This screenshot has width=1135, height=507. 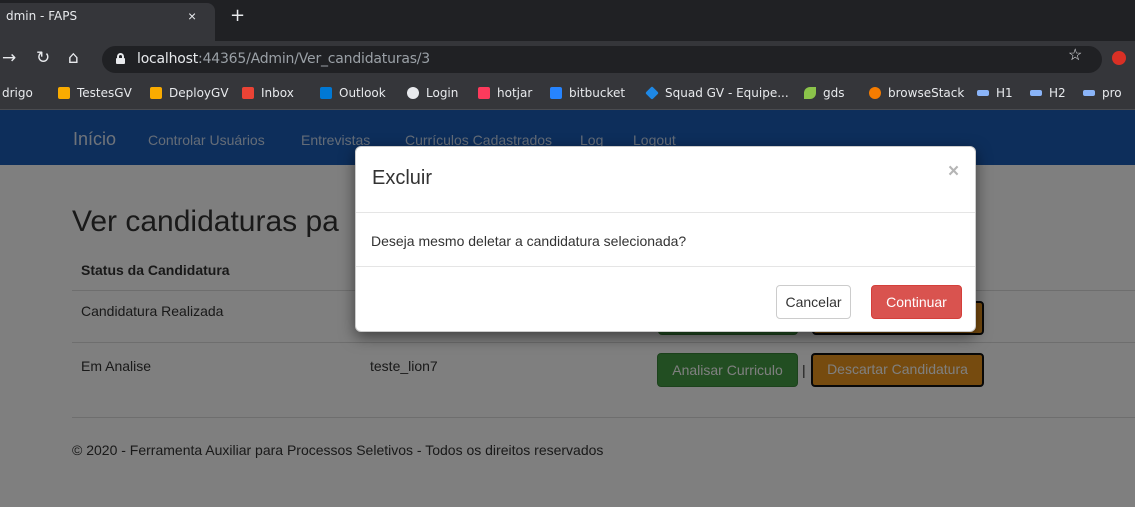 I want to click on url-path: :44365/Admin/Ver_candidaturas/3, so click(x=314, y=59).